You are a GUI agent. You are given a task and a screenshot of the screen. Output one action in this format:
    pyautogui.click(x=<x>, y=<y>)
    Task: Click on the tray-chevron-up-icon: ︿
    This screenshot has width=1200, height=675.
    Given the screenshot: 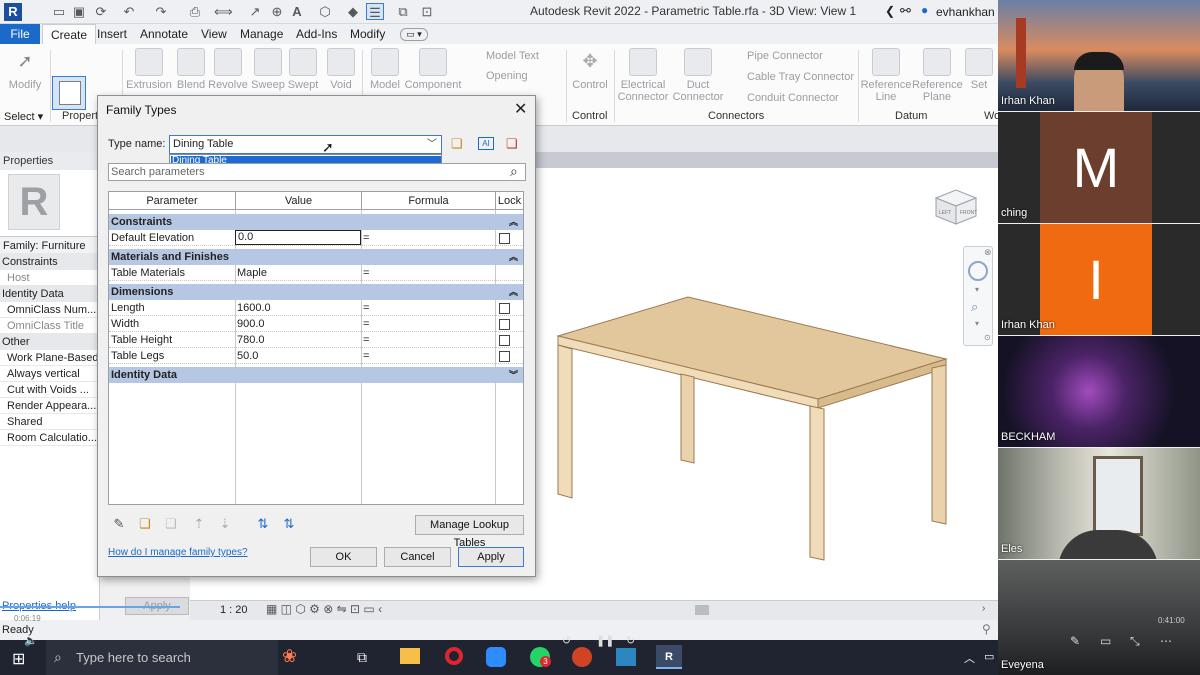 What is the action you would take?
    pyautogui.click(x=969, y=658)
    